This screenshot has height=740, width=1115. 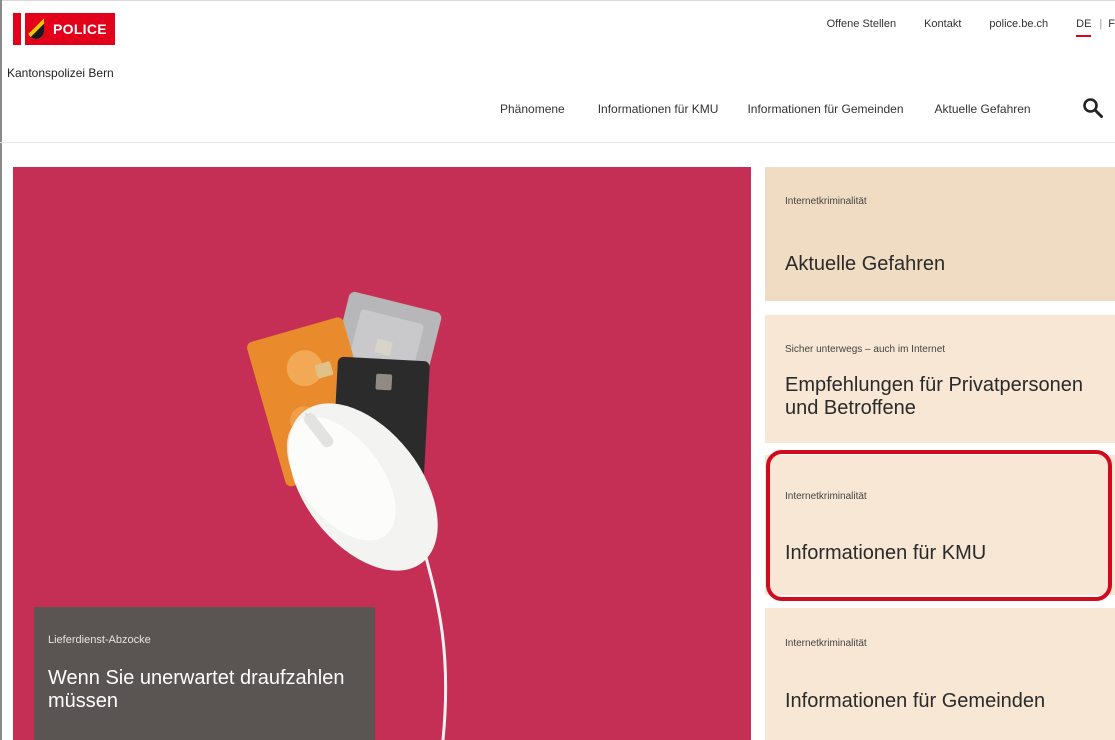 I want to click on logo-red-bar, so click(x=17, y=29).